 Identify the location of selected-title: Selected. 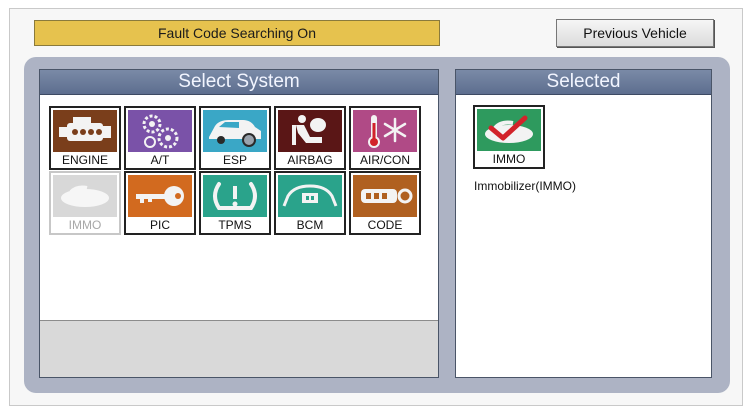
(583, 81).